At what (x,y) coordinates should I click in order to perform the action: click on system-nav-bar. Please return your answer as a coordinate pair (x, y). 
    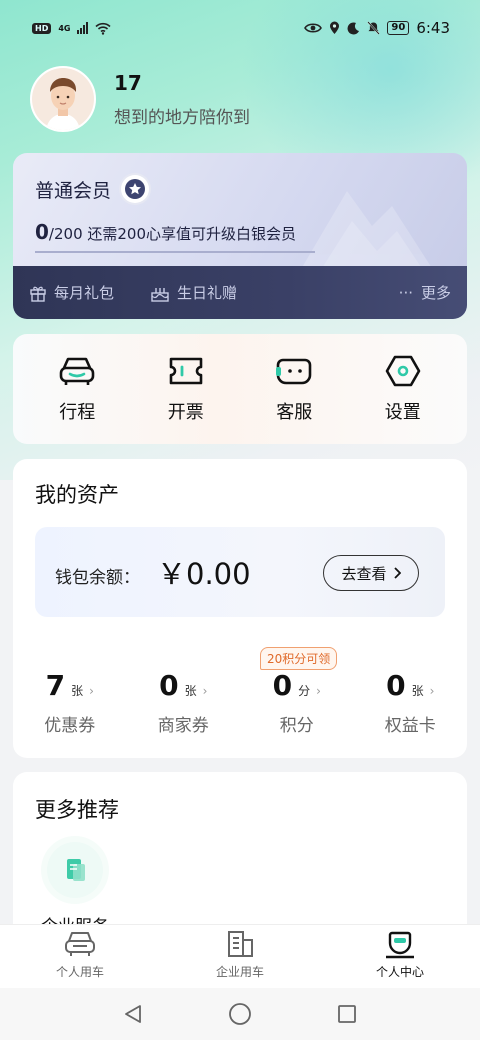
    Looking at the image, I should click on (240, 1014).